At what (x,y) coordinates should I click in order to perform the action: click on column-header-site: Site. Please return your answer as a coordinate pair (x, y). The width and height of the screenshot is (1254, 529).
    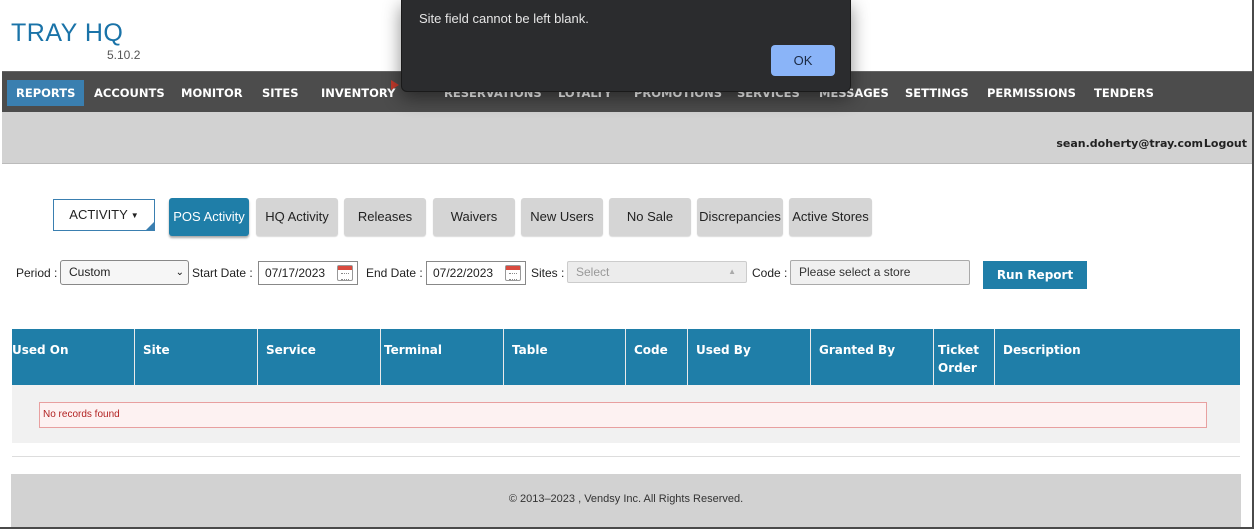
    Looking at the image, I should click on (196, 357).